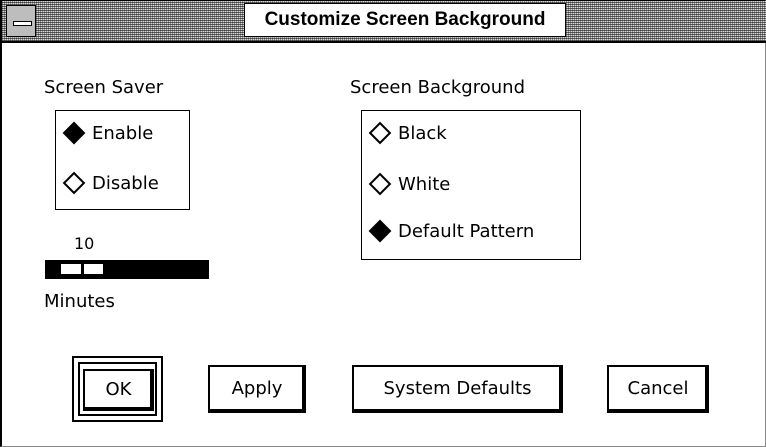 The width and height of the screenshot is (766, 447). Describe the element at coordinates (257, 389) in the screenshot. I see `apply-button: Apply` at that location.